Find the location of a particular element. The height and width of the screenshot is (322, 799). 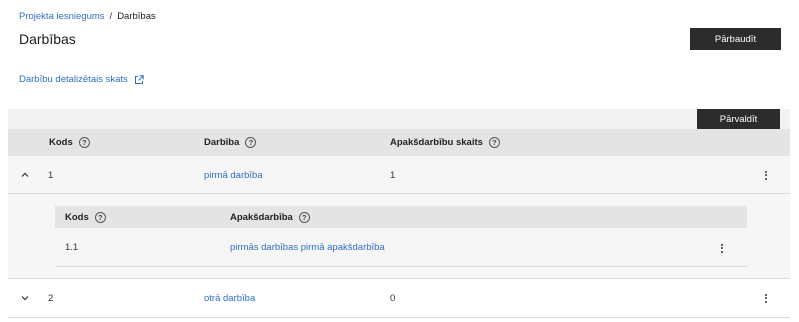

column-header-subcount-label: Apakšdarbību skaits is located at coordinates (436, 142).